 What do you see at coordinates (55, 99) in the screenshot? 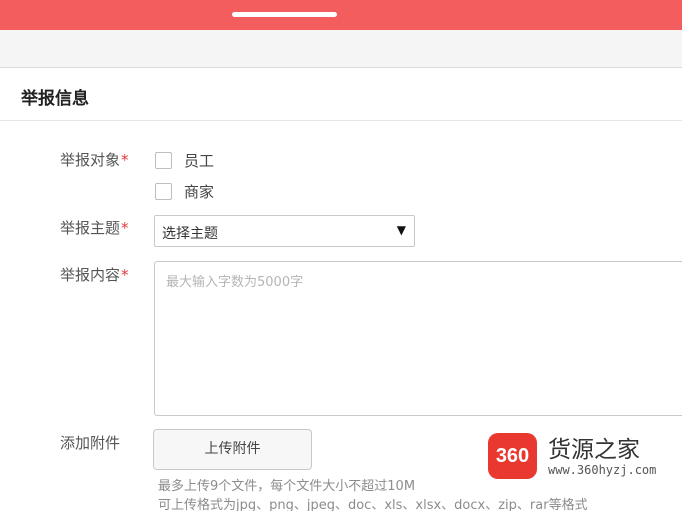
I see `section-title: 举报信息` at bounding box center [55, 99].